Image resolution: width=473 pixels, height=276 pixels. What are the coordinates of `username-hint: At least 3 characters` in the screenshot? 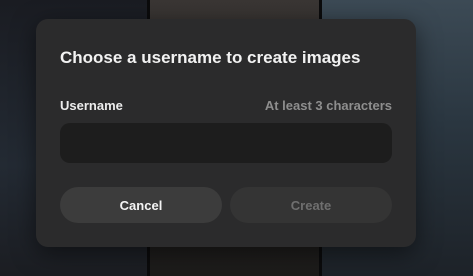 It's located at (328, 105).